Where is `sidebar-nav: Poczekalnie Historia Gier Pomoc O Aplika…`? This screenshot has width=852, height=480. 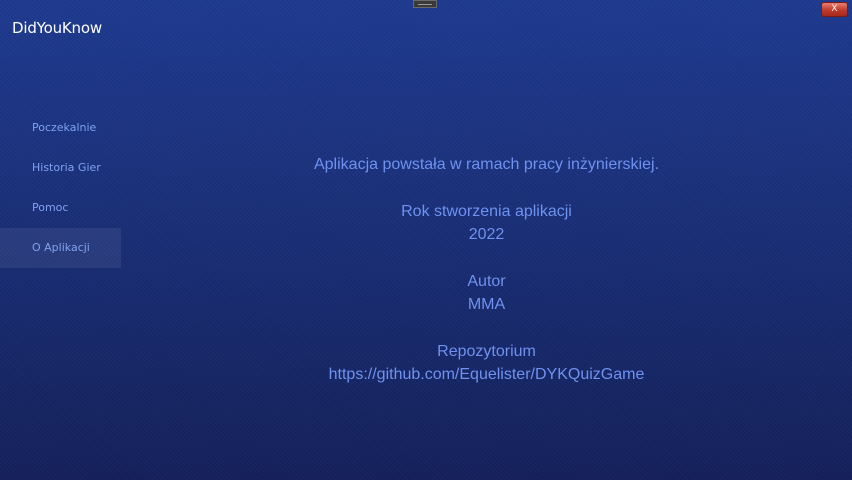 sidebar-nav: Poczekalnie Historia Gier Pomoc O Aplika… is located at coordinates (60, 188).